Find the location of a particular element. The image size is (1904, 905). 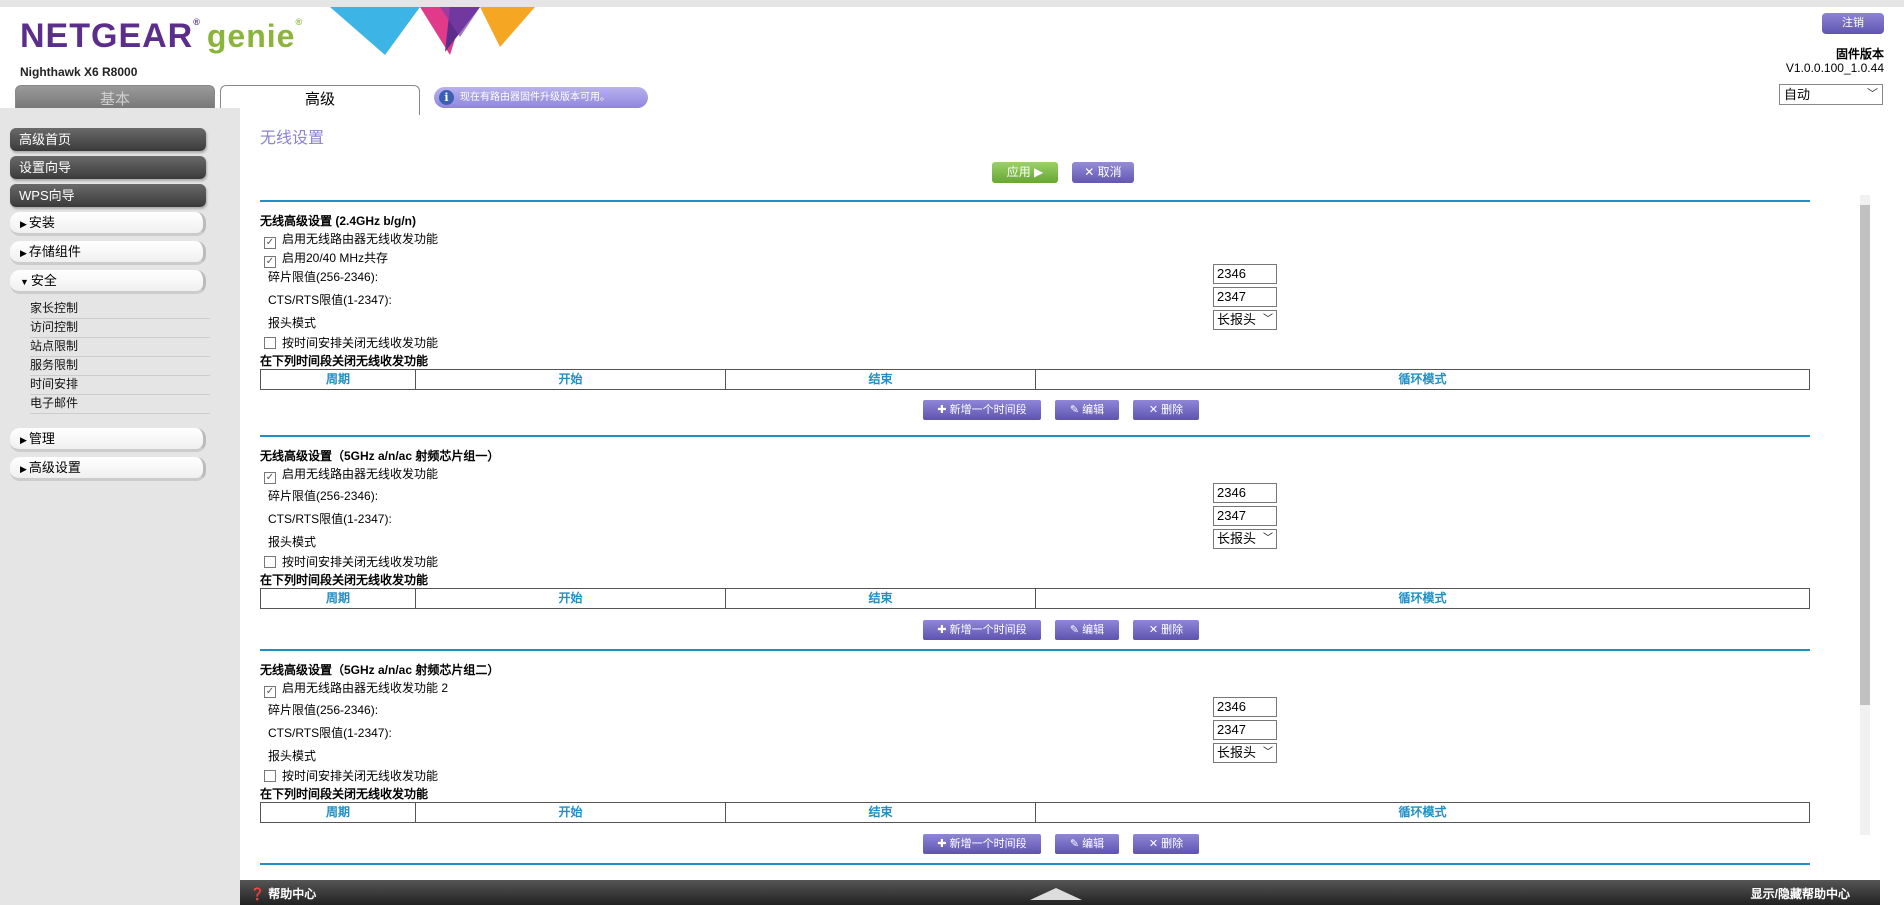

sidebar-group-admin: ▶ 管理 is located at coordinates (108, 440).